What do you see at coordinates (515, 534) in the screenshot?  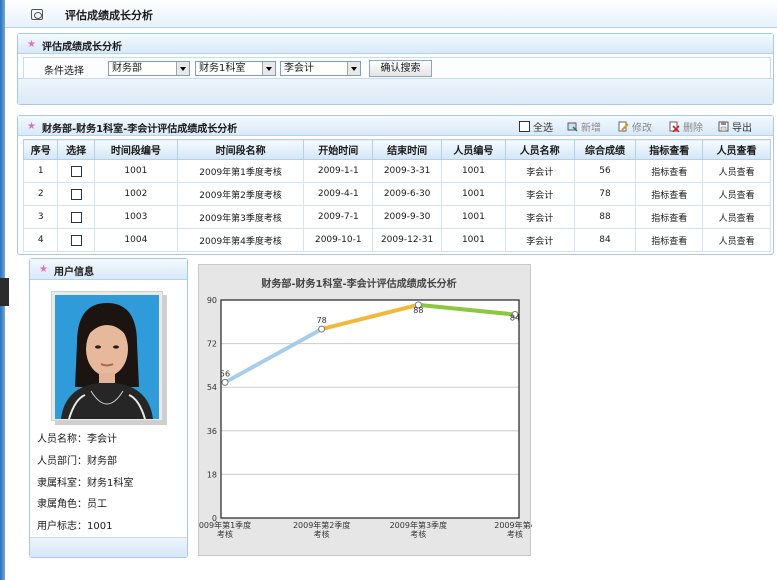 I see `x-tick-label: 考核` at bounding box center [515, 534].